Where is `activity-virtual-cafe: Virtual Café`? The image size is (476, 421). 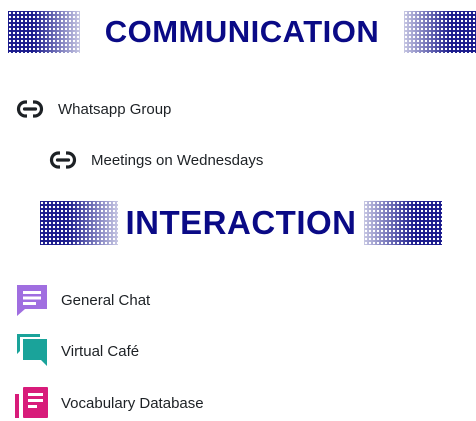
activity-virtual-cafe: Virtual Café is located at coordinates (76, 351).